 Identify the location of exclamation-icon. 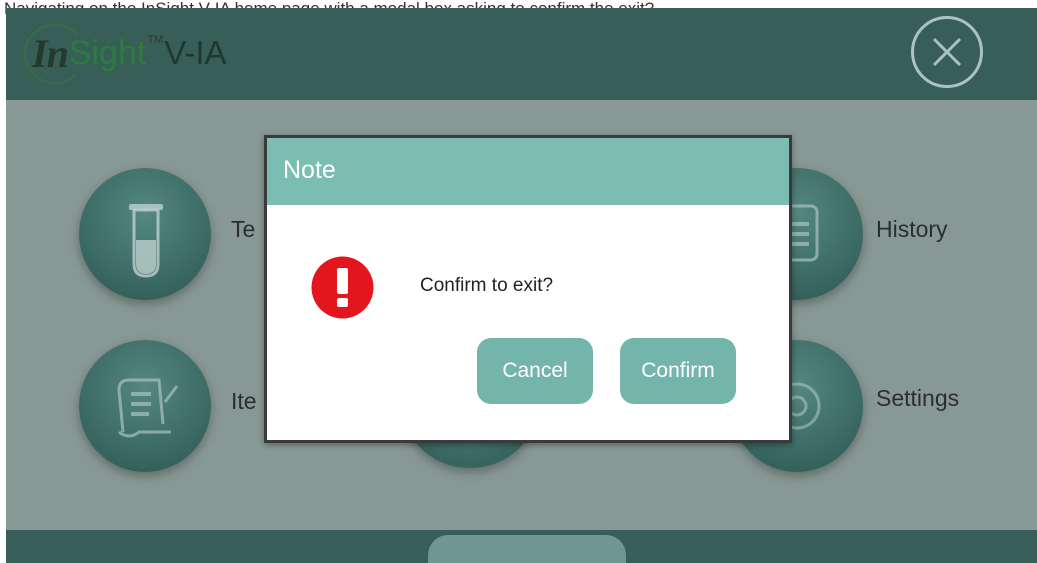
(342, 287).